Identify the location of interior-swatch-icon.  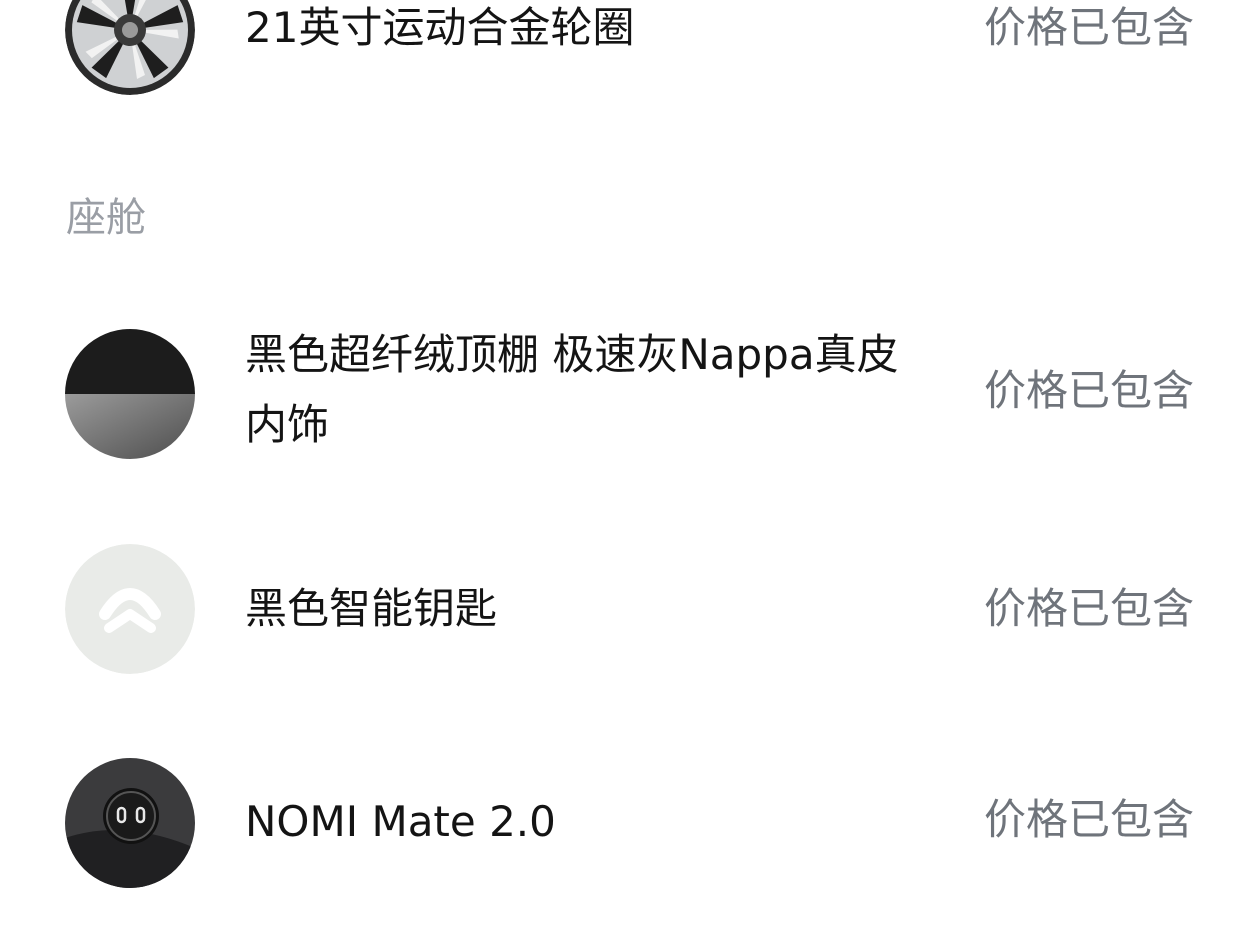
(130, 394).